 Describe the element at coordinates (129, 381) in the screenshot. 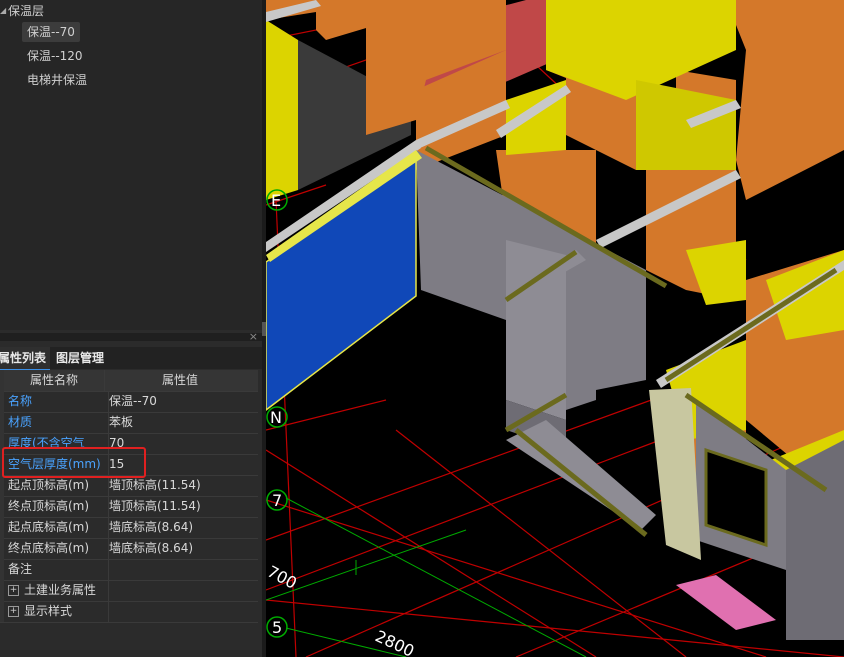

I see `property-grid-header: 属性名称 属性值` at that location.